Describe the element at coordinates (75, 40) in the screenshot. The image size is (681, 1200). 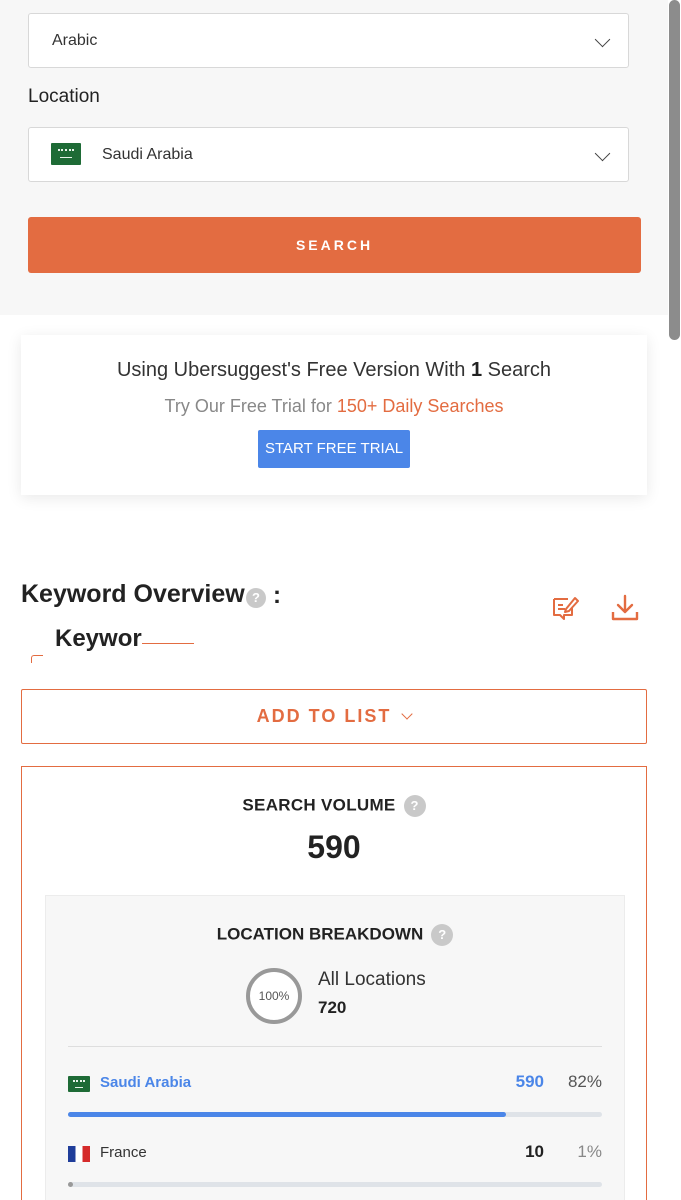
I see `language-select-value: Arabic` at that location.